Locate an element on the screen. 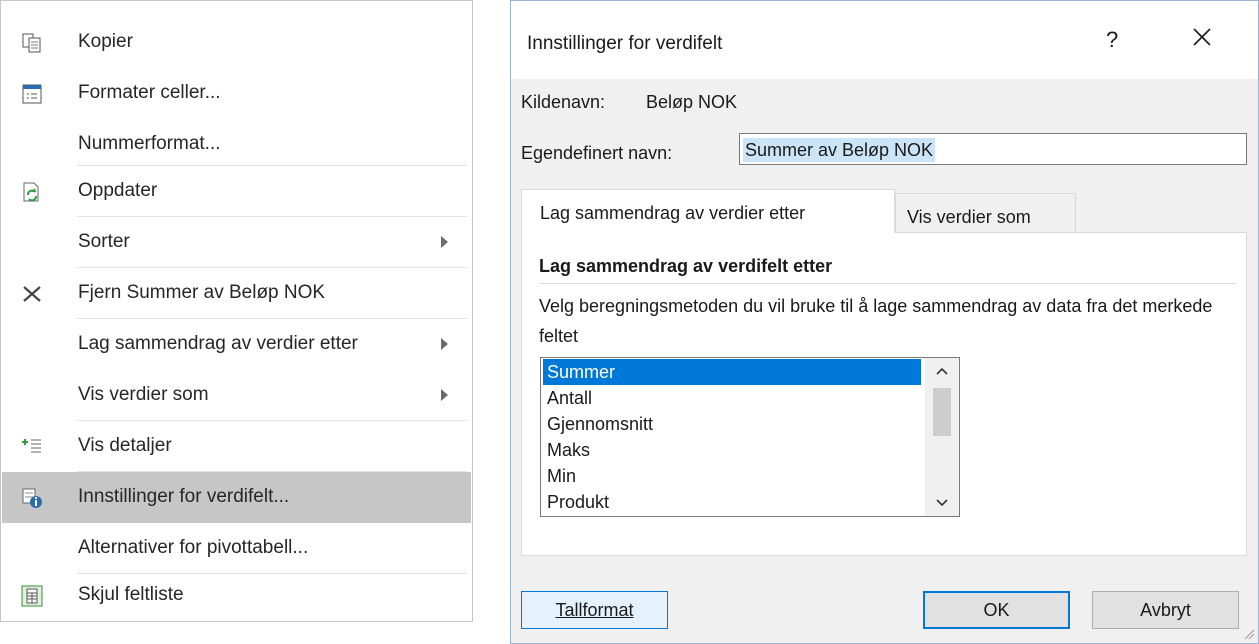 This screenshot has height=644, width=1259. copy-icon is located at coordinates (32, 43).